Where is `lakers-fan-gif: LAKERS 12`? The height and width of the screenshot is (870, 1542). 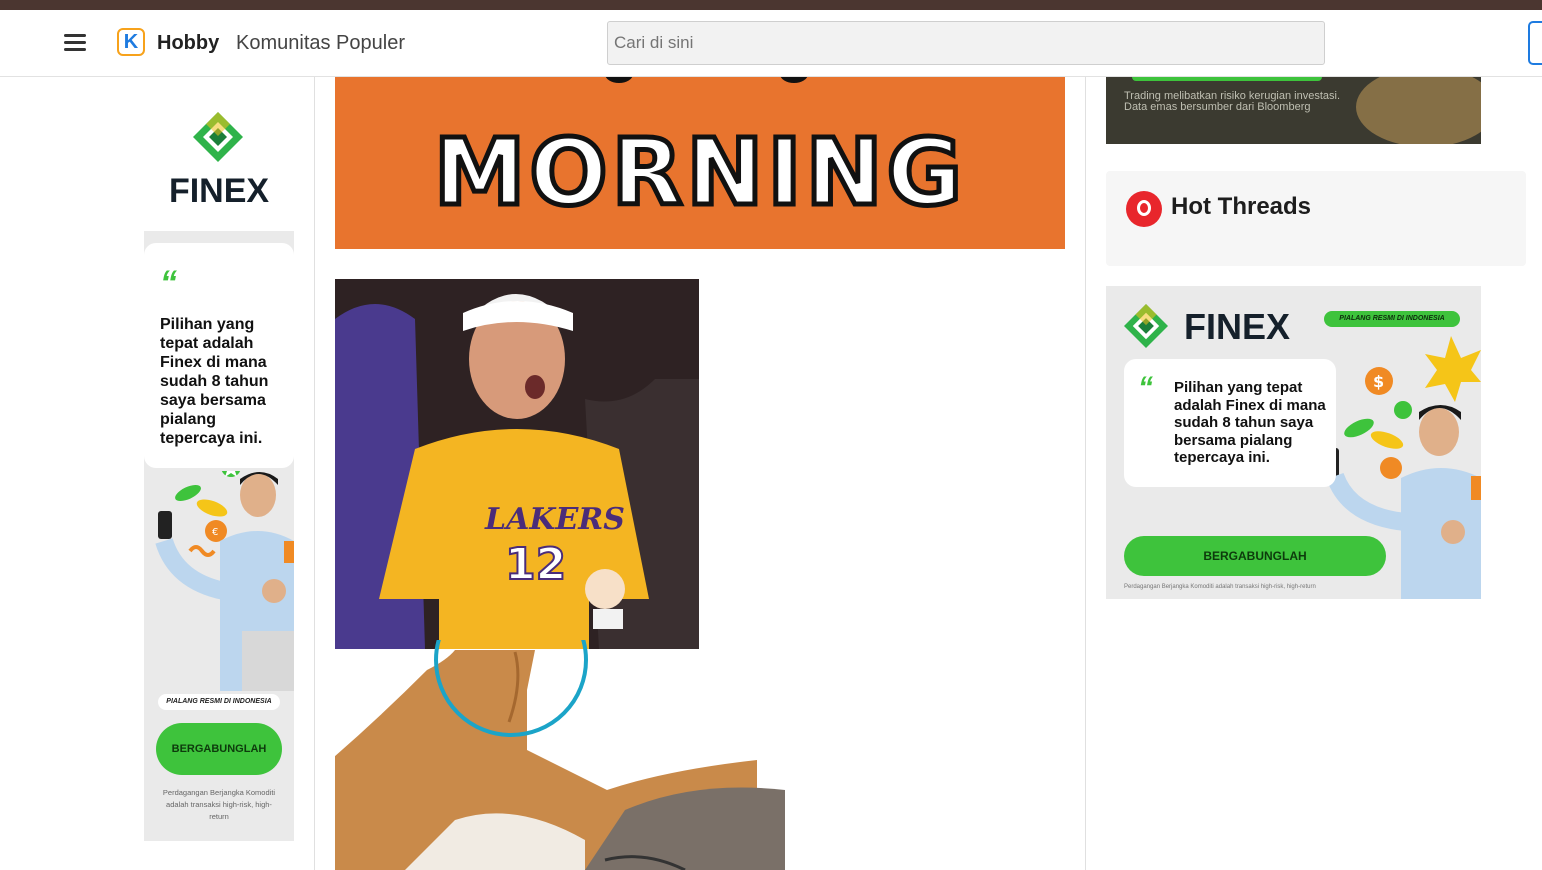 lakers-fan-gif: LAKERS 12 is located at coordinates (517, 464).